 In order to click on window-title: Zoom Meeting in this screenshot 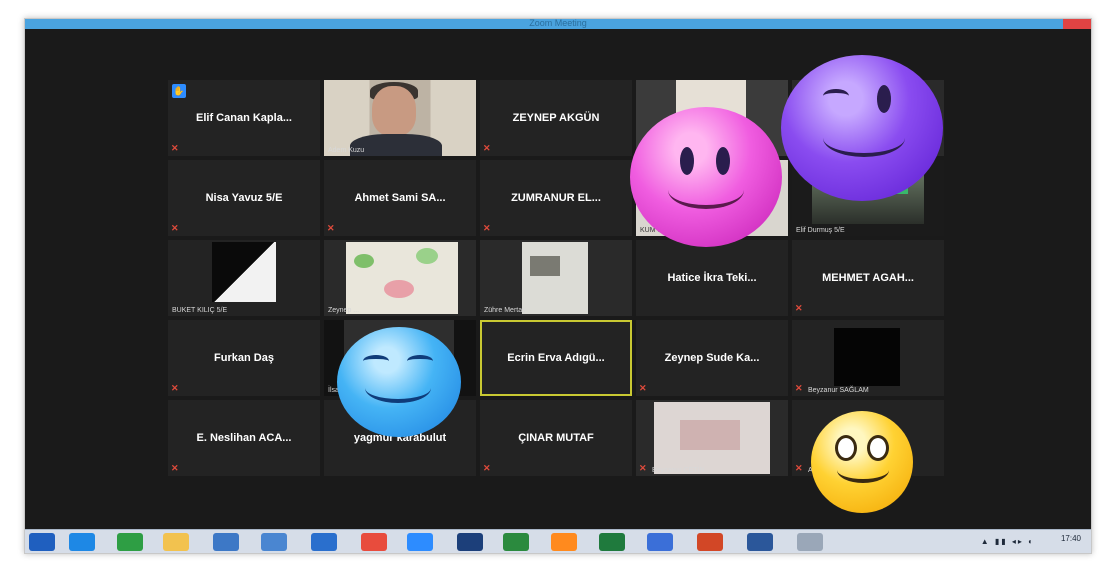, I will do `click(558, 23)`.